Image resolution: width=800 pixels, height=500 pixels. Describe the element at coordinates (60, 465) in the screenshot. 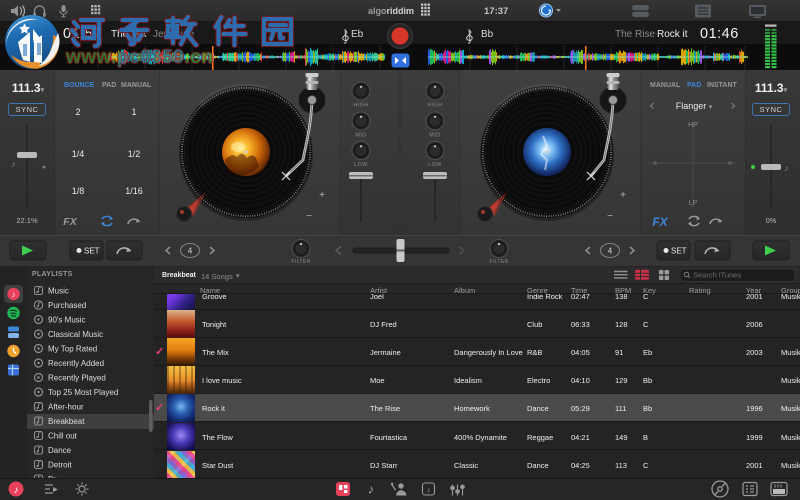

I see `svg-text: Detroit` at that location.